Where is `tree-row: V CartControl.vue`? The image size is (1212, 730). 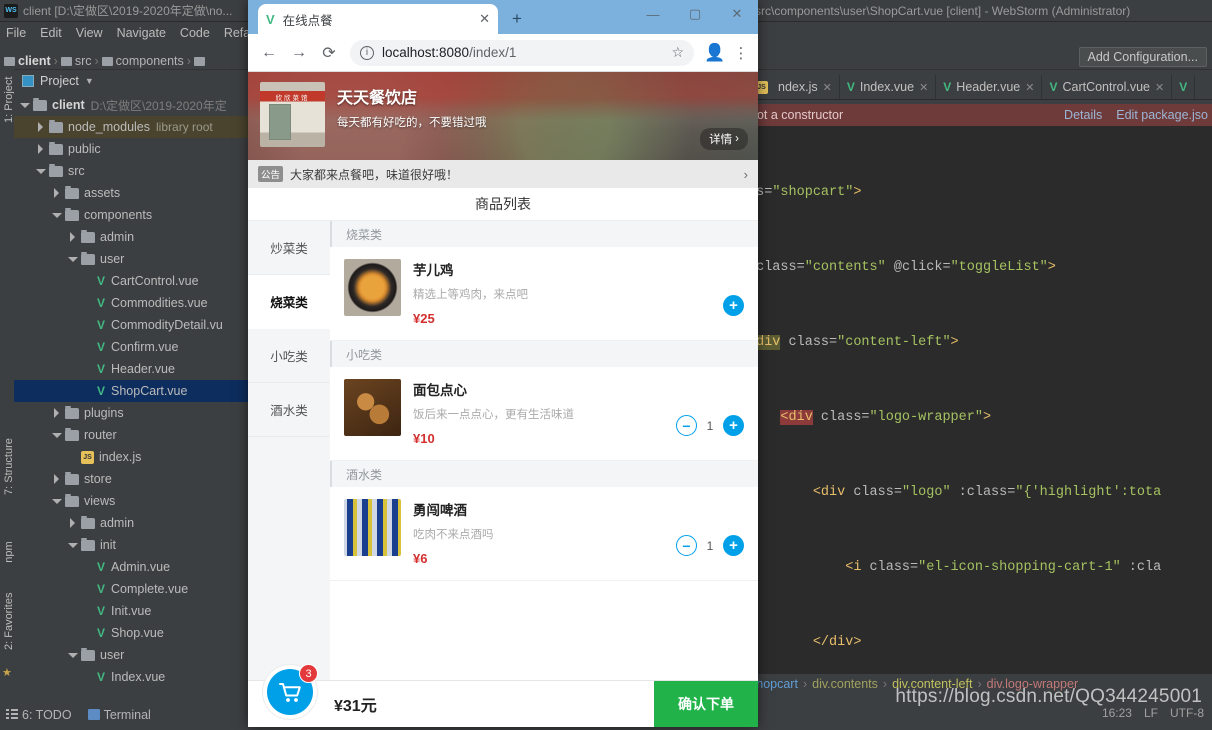
tree-row: V CartControl.vue is located at coordinates (131, 281).